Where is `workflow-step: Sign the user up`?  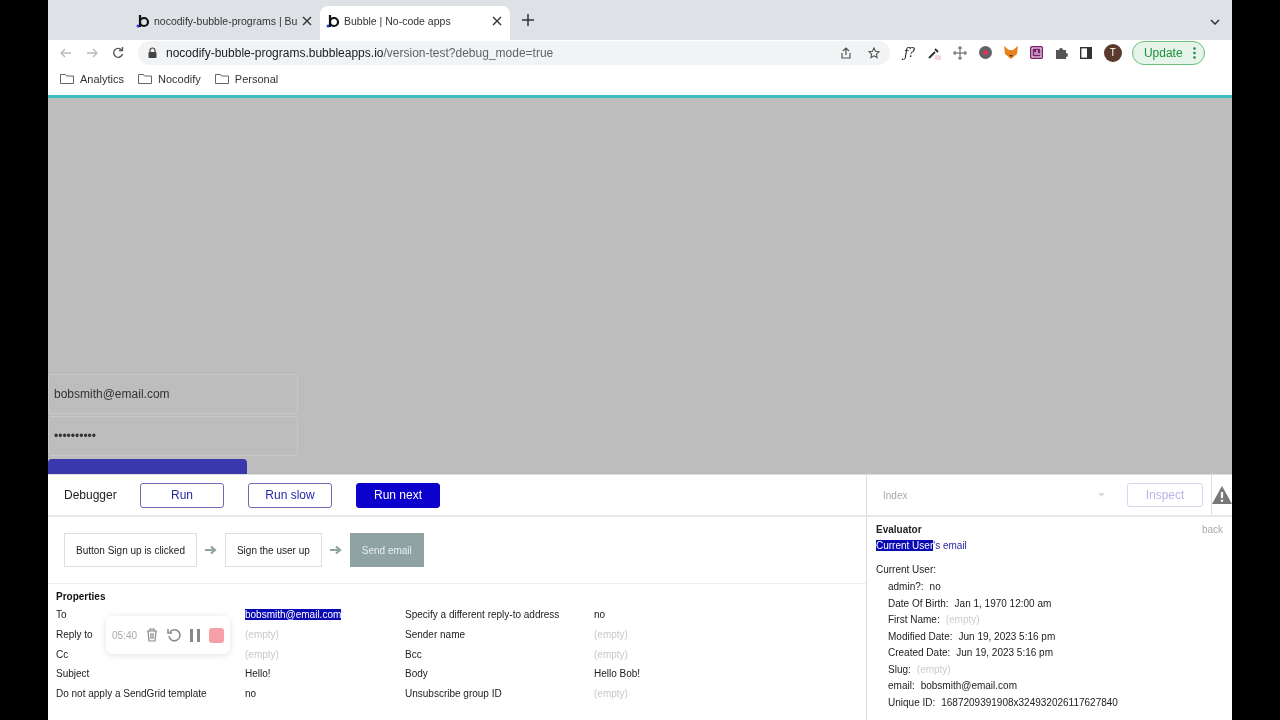 workflow-step: Sign the user up is located at coordinates (273, 550).